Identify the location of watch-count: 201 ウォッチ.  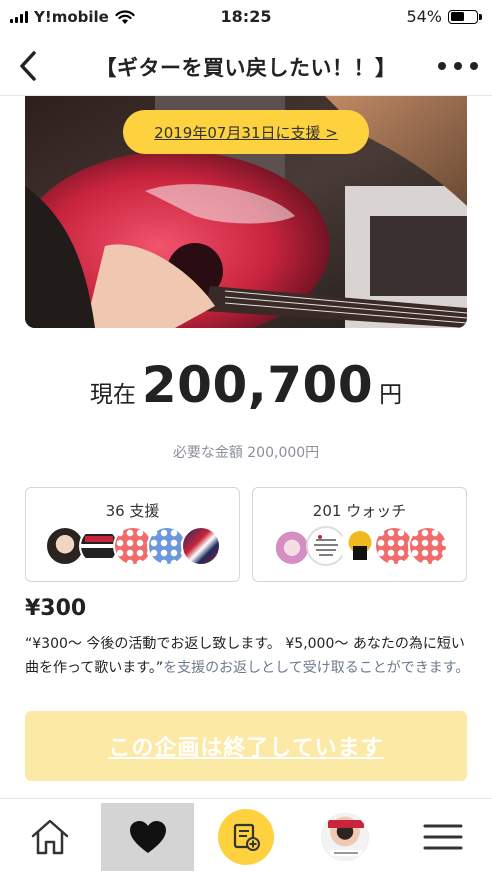
(359, 511).